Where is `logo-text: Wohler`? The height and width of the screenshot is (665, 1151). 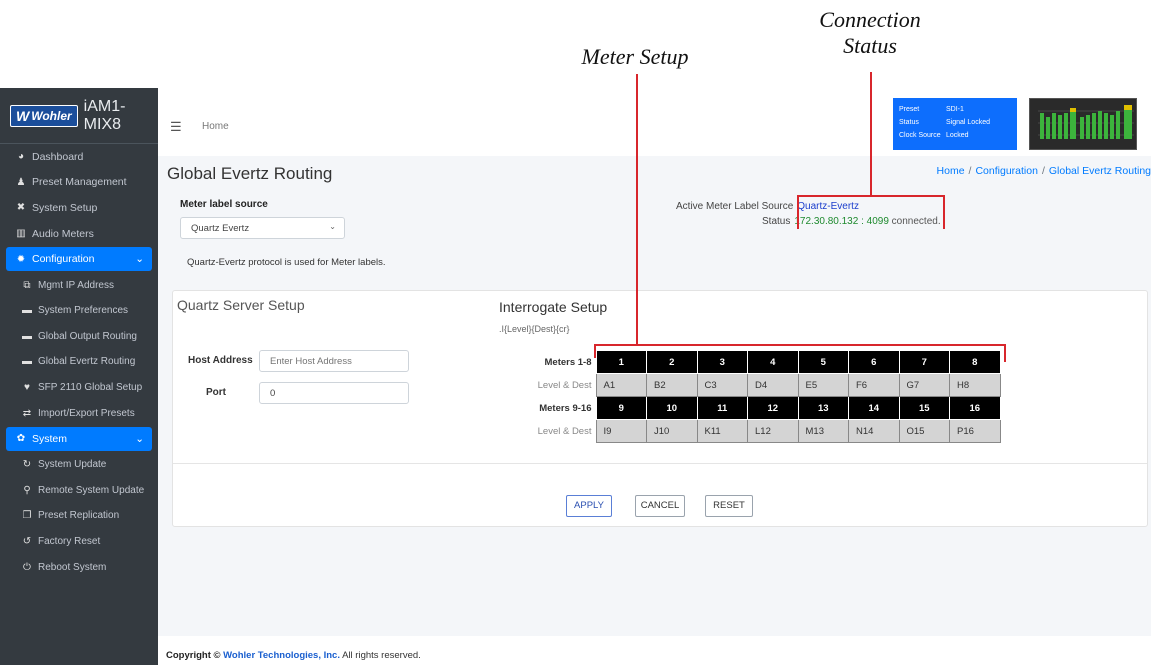 logo-text: Wohler is located at coordinates (51, 115).